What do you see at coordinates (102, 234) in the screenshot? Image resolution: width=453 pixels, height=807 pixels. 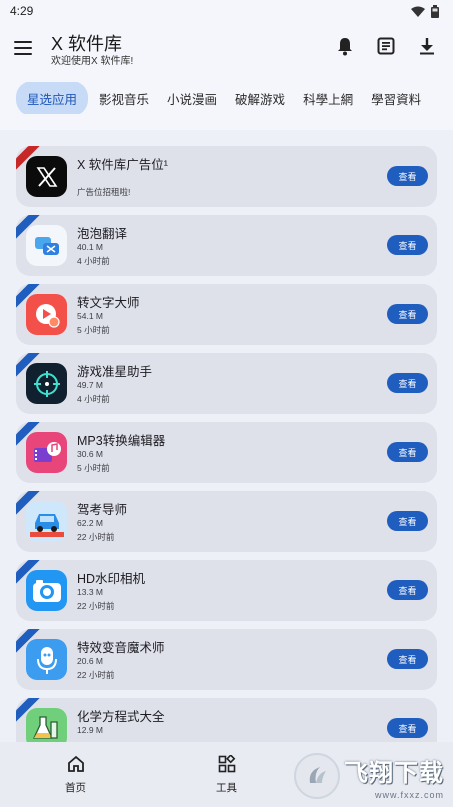 I see `app-name: 泡泡翻译` at bounding box center [102, 234].